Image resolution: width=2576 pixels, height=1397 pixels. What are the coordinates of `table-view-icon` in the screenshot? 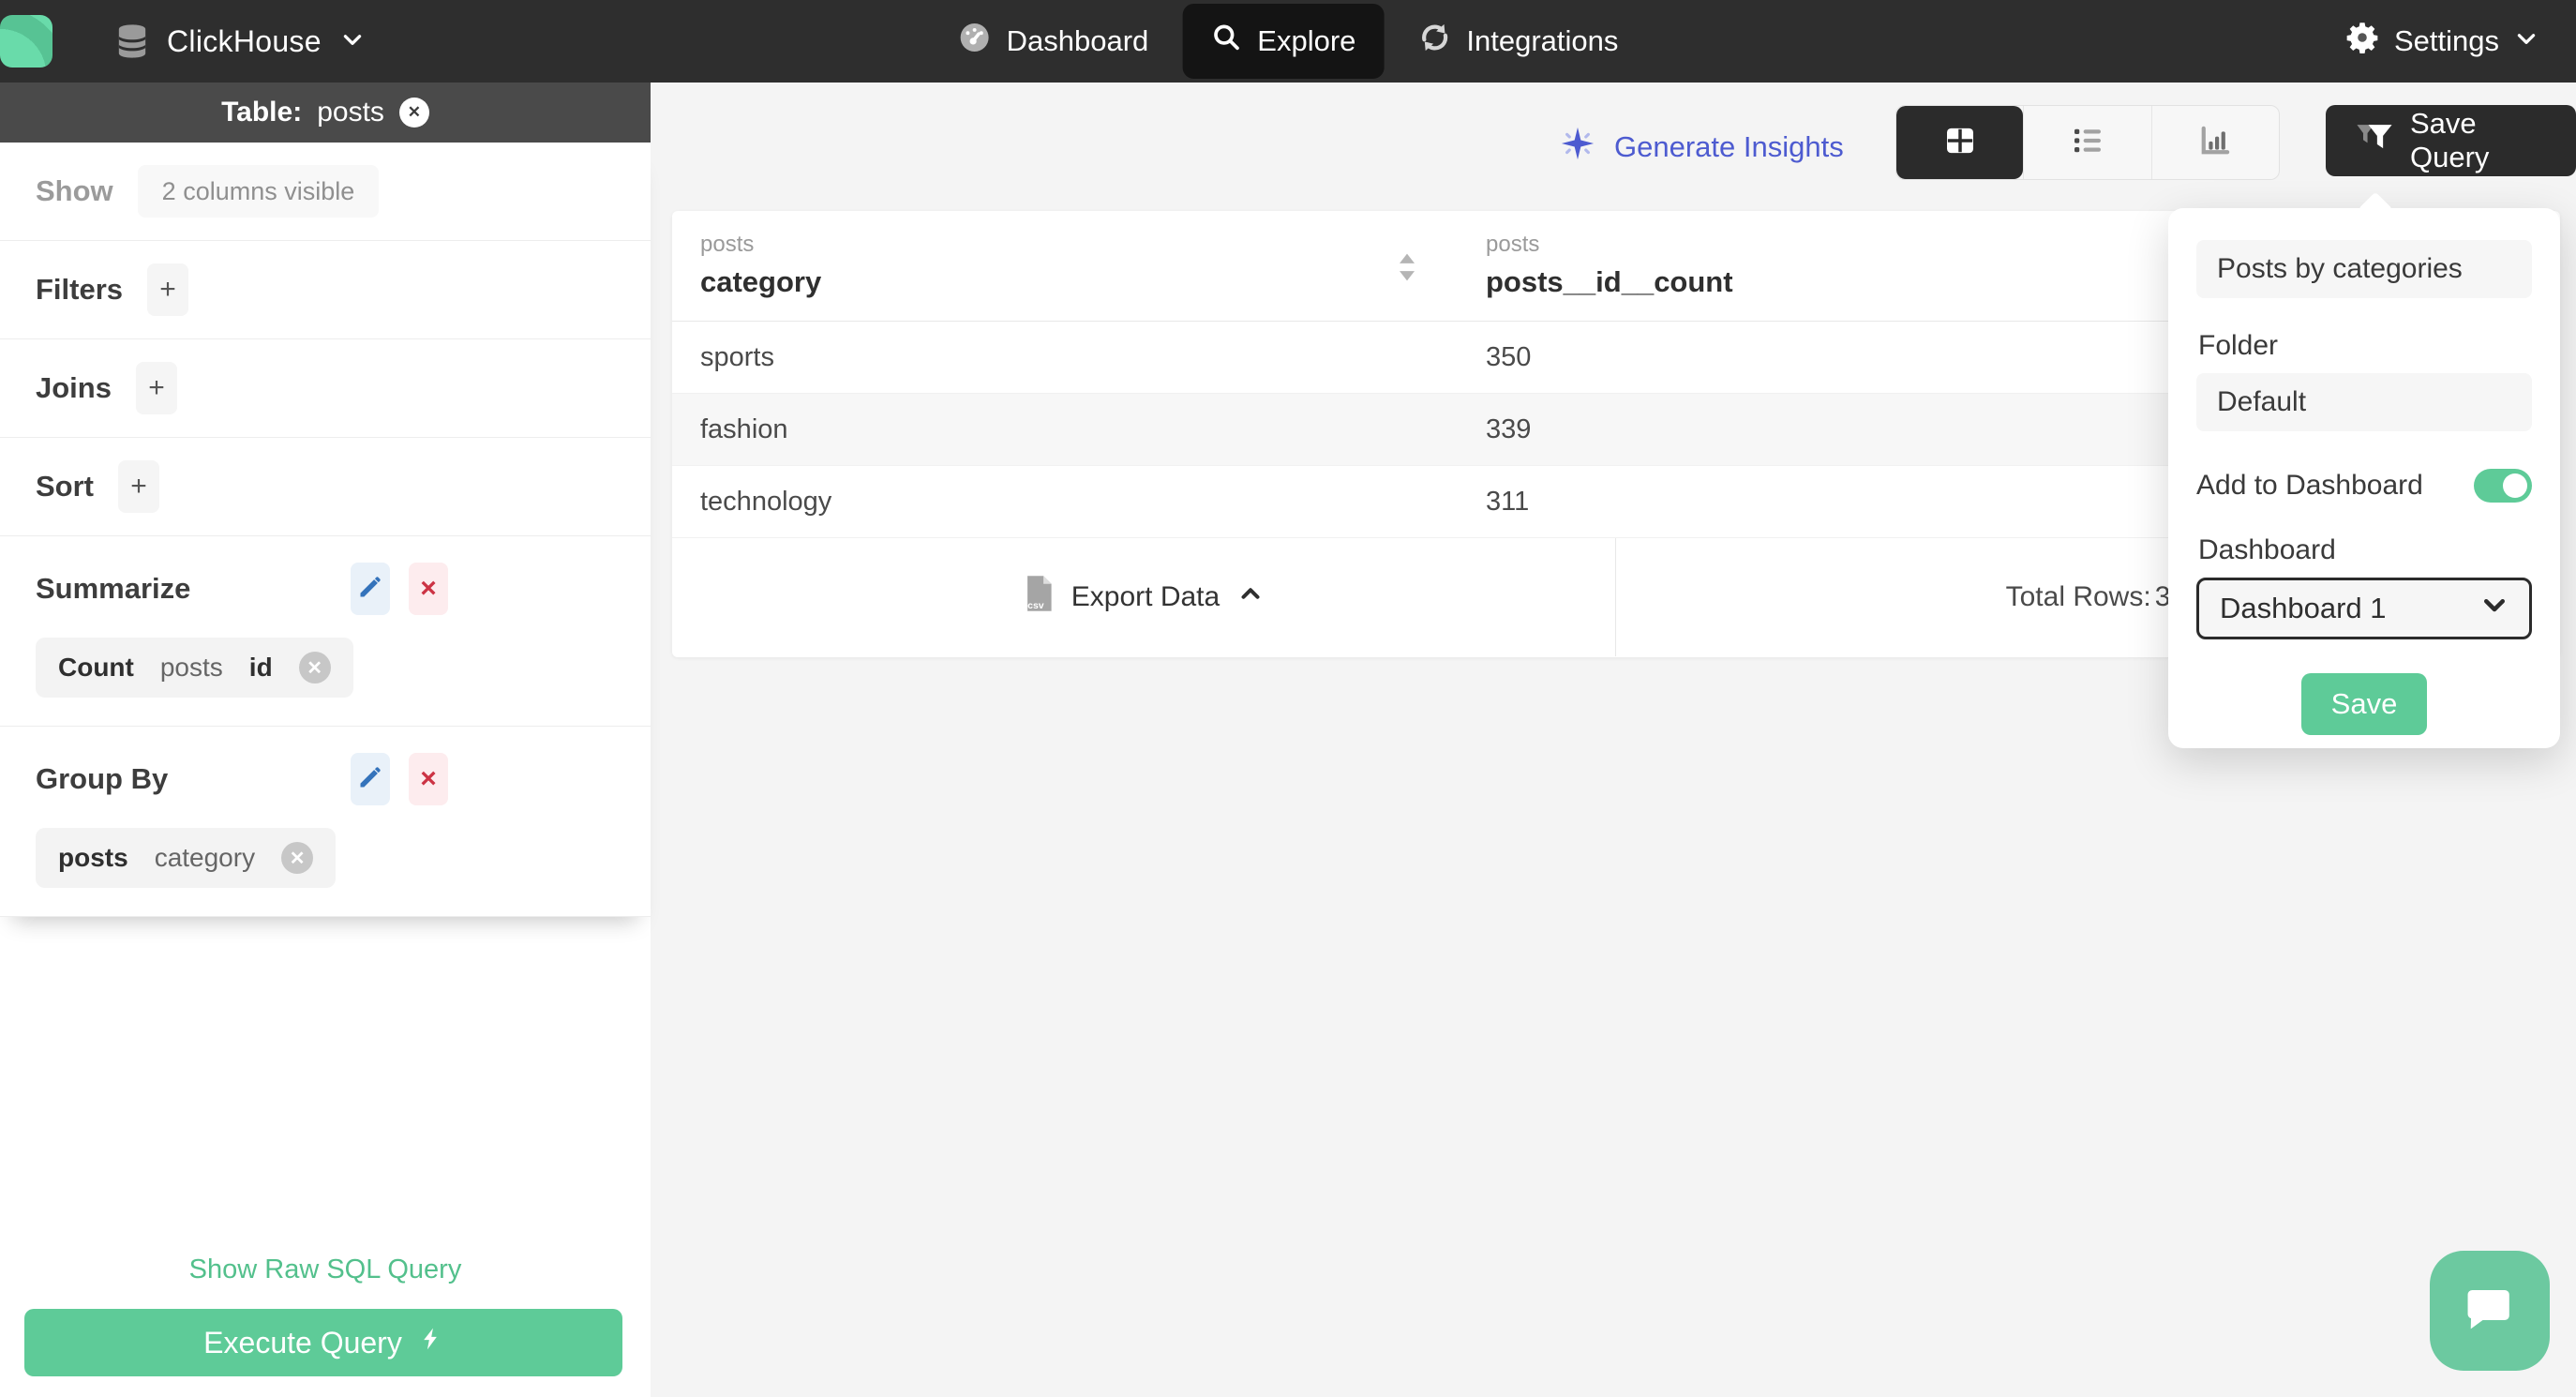 It's located at (1960, 143).